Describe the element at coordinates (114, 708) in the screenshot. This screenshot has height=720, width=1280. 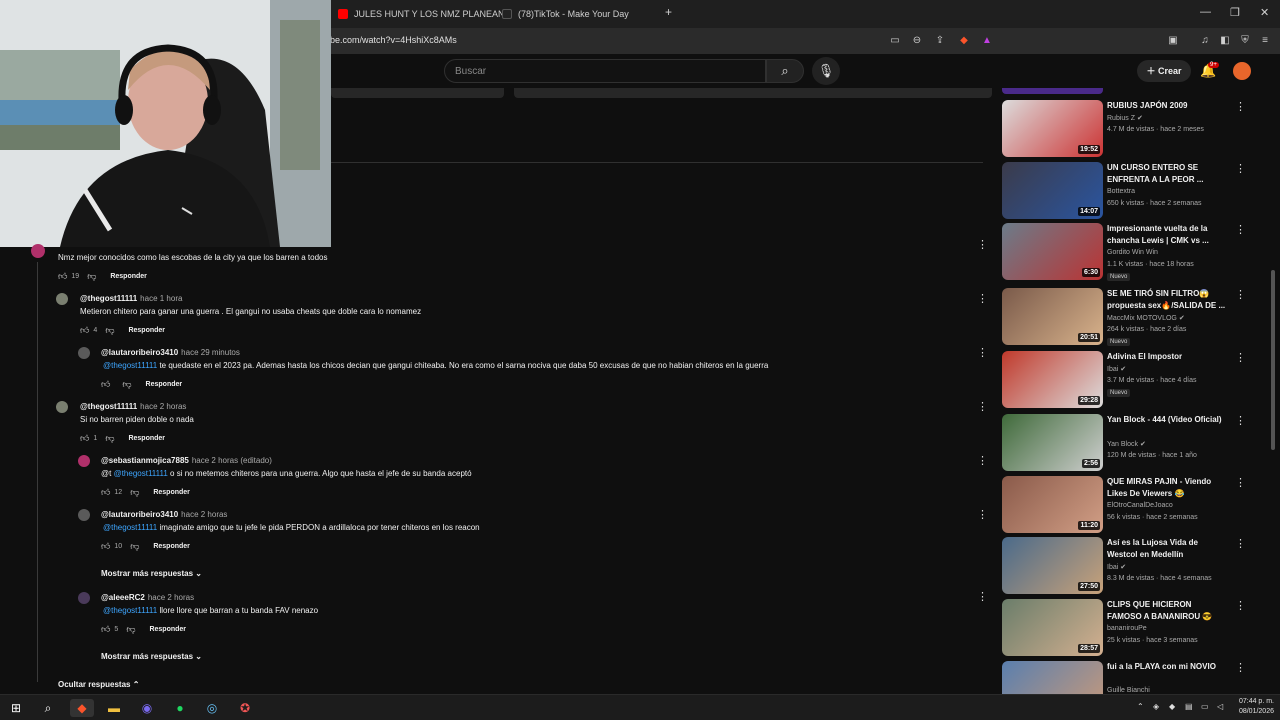
I see `file-explorer-icon: ▬` at that location.